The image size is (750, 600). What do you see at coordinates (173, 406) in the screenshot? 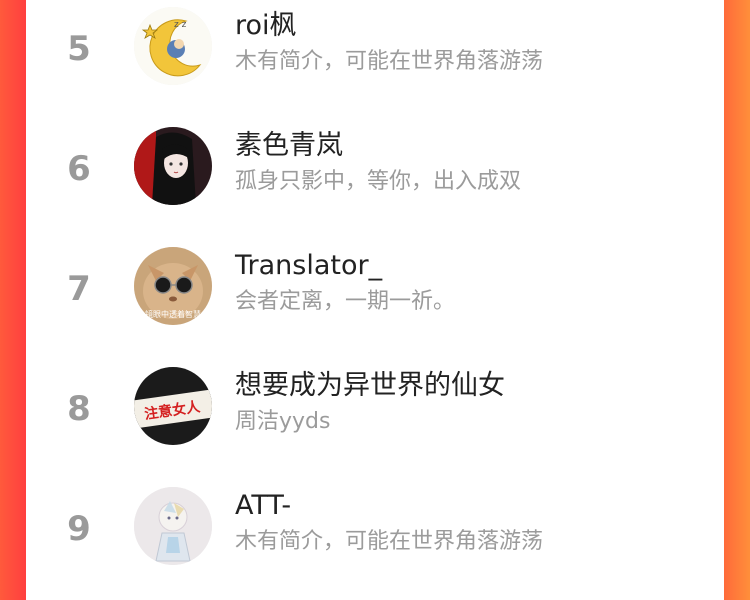
I see `banner-text-avatar-icon: 注意女人` at bounding box center [173, 406].